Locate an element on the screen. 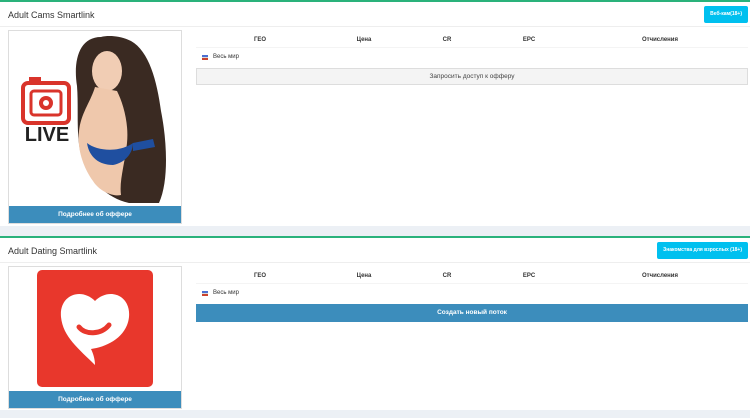 This screenshot has width=750, height=418. offer-thumbnail: Подробнее об оффере is located at coordinates (95, 337).